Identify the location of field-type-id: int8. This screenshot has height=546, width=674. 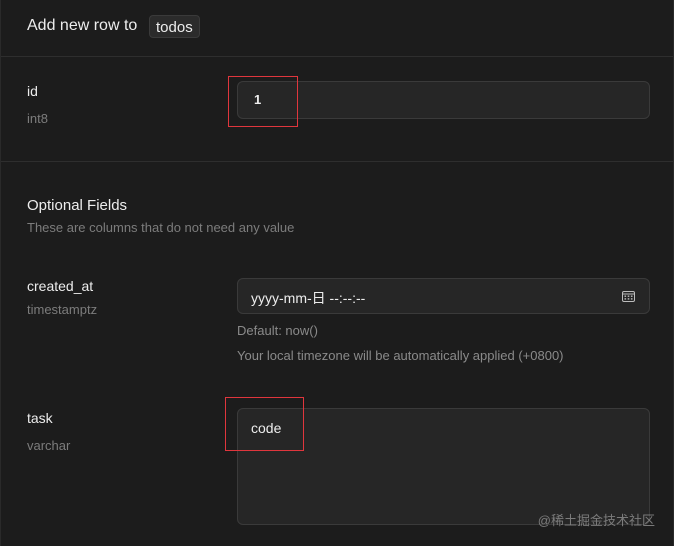
(37, 118).